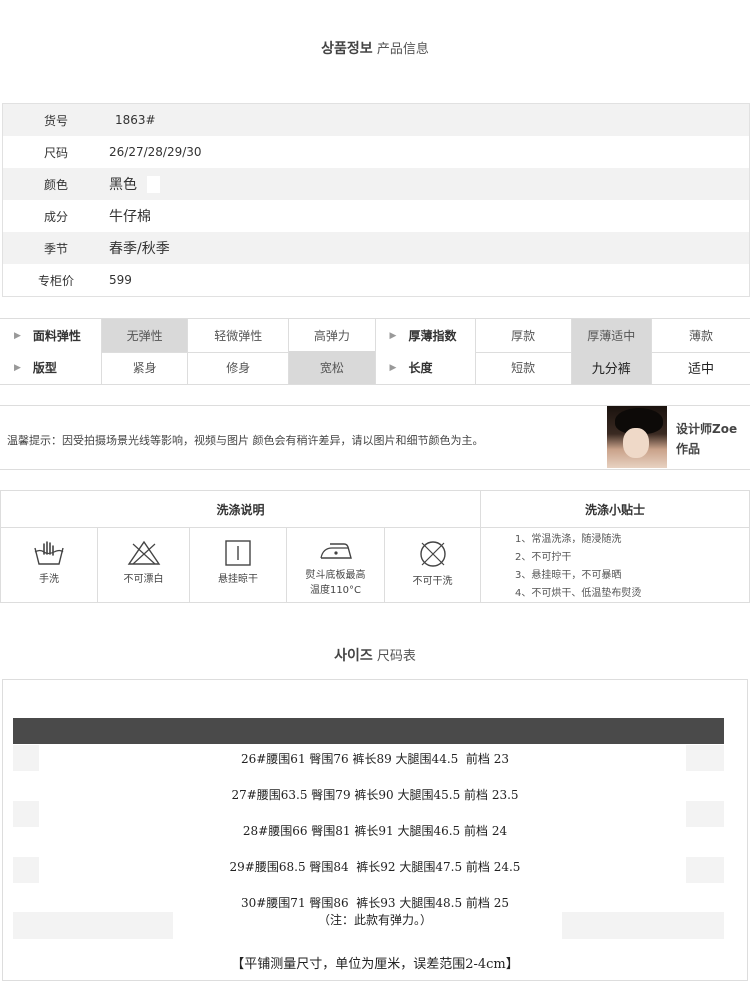 Image resolution: width=750 pixels, height=993 pixels. What do you see at coordinates (611, 367) in the screenshot?
I see `attr-option-nine-tenths: 九分裤` at bounding box center [611, 367].